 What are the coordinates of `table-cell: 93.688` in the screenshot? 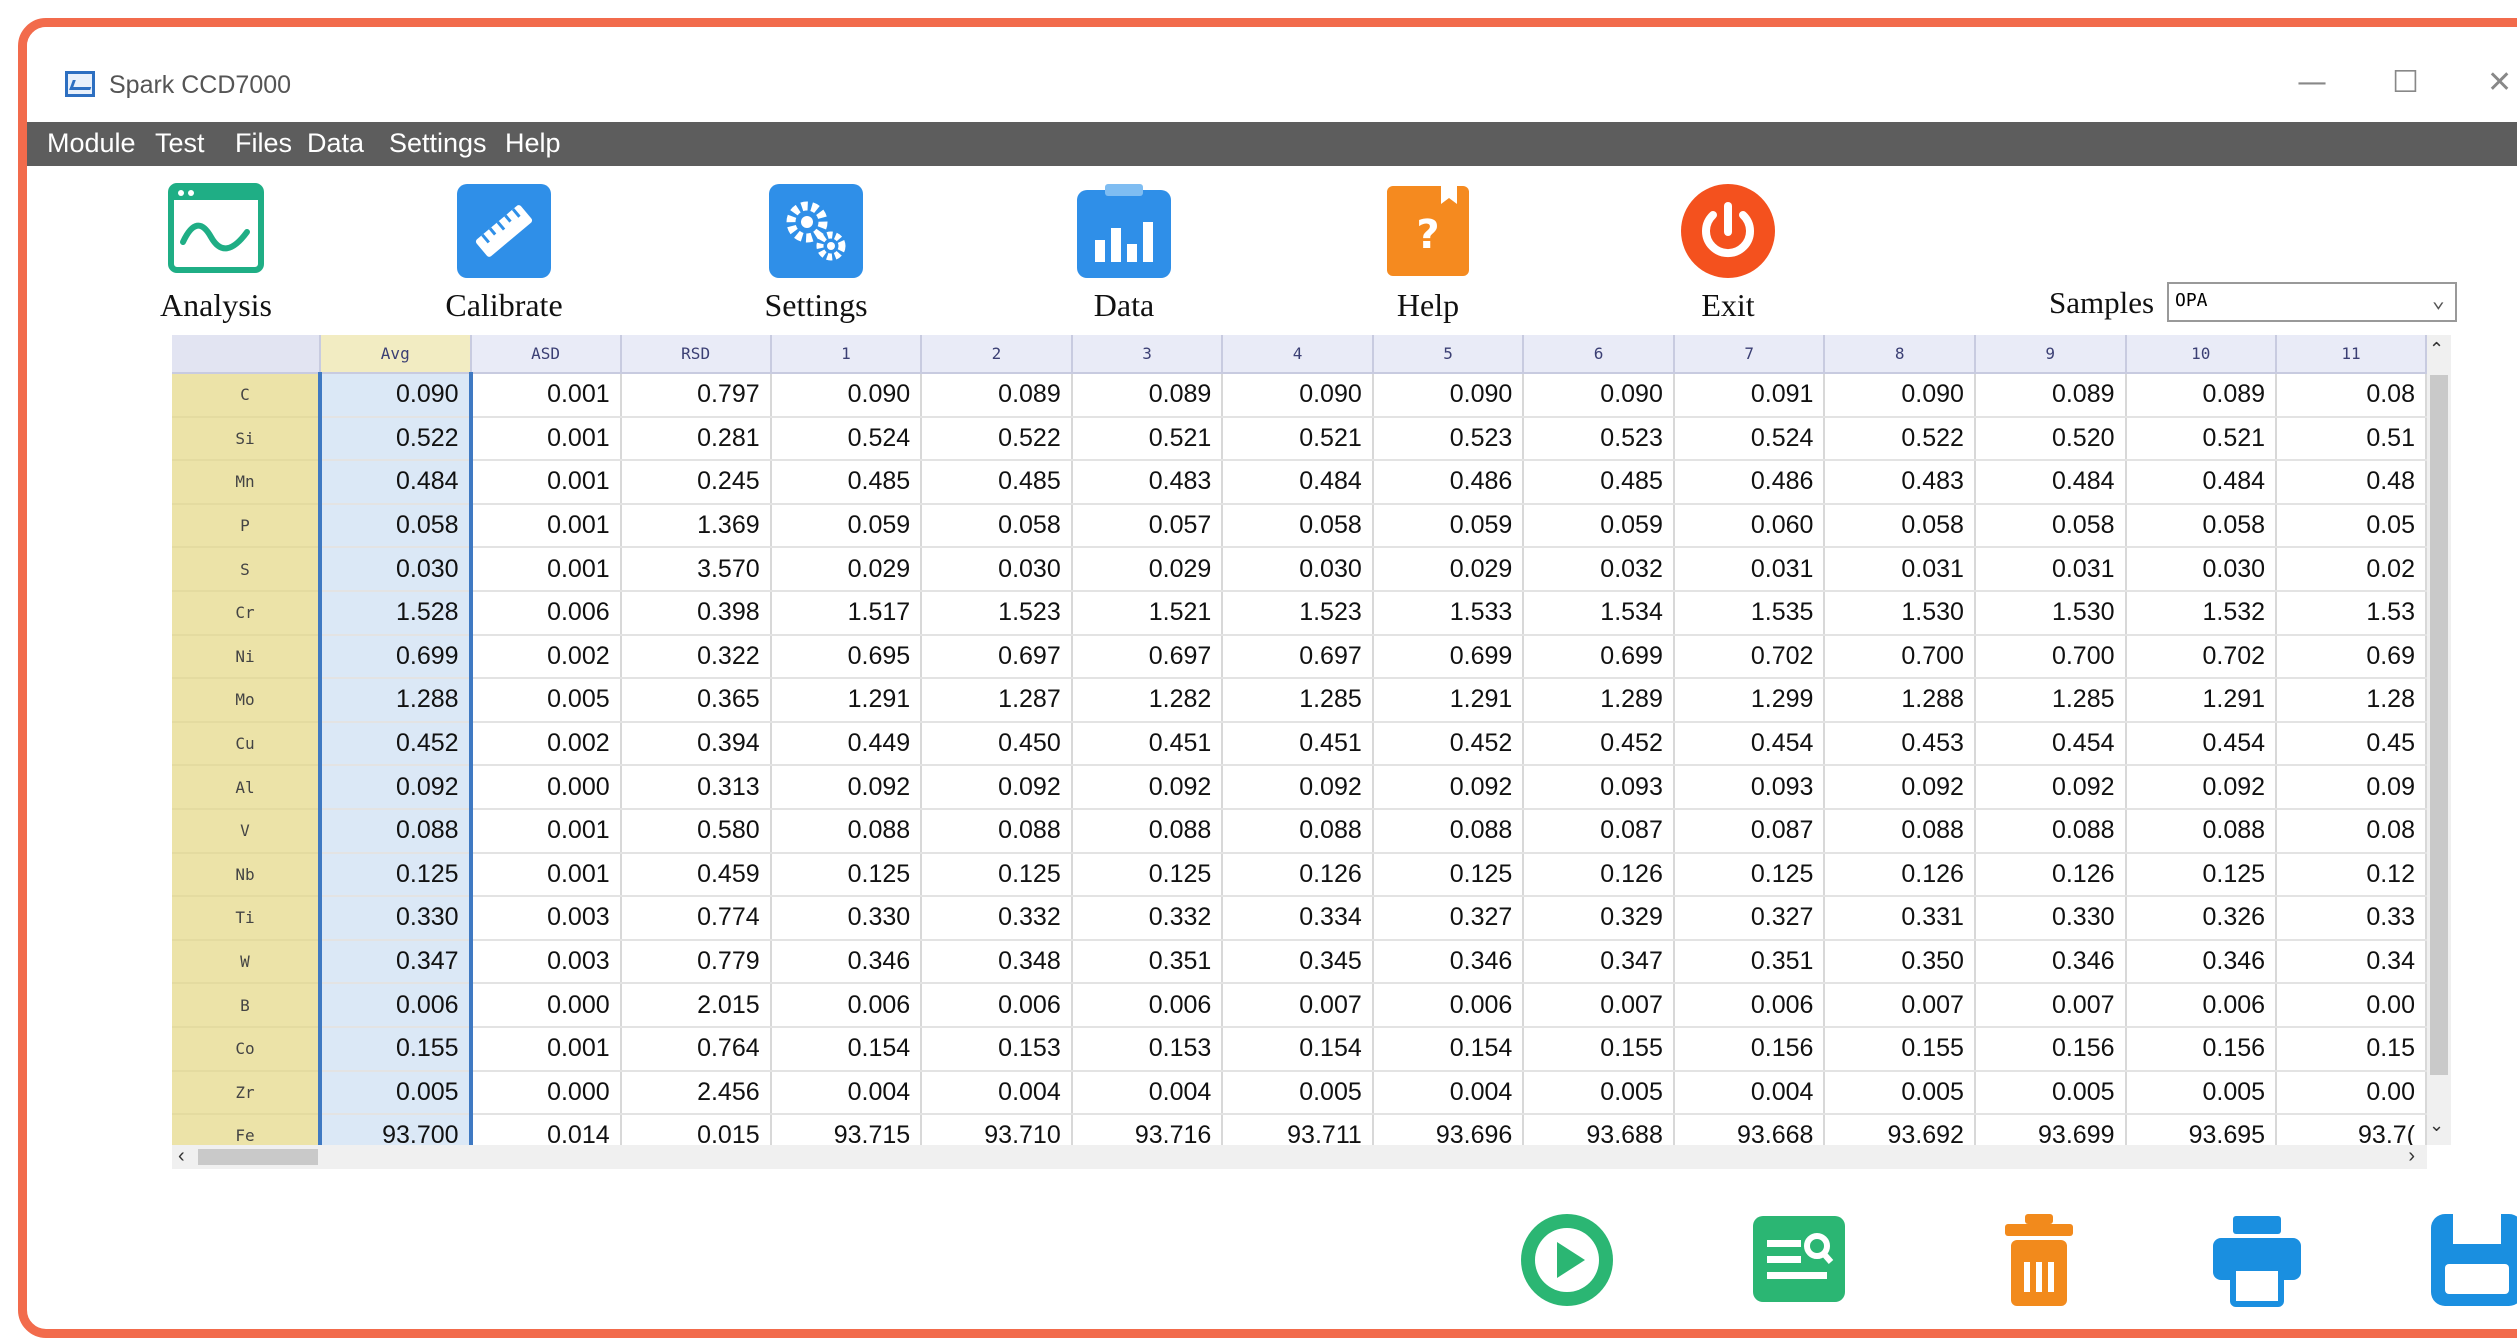 It's located at (1599, 1129).